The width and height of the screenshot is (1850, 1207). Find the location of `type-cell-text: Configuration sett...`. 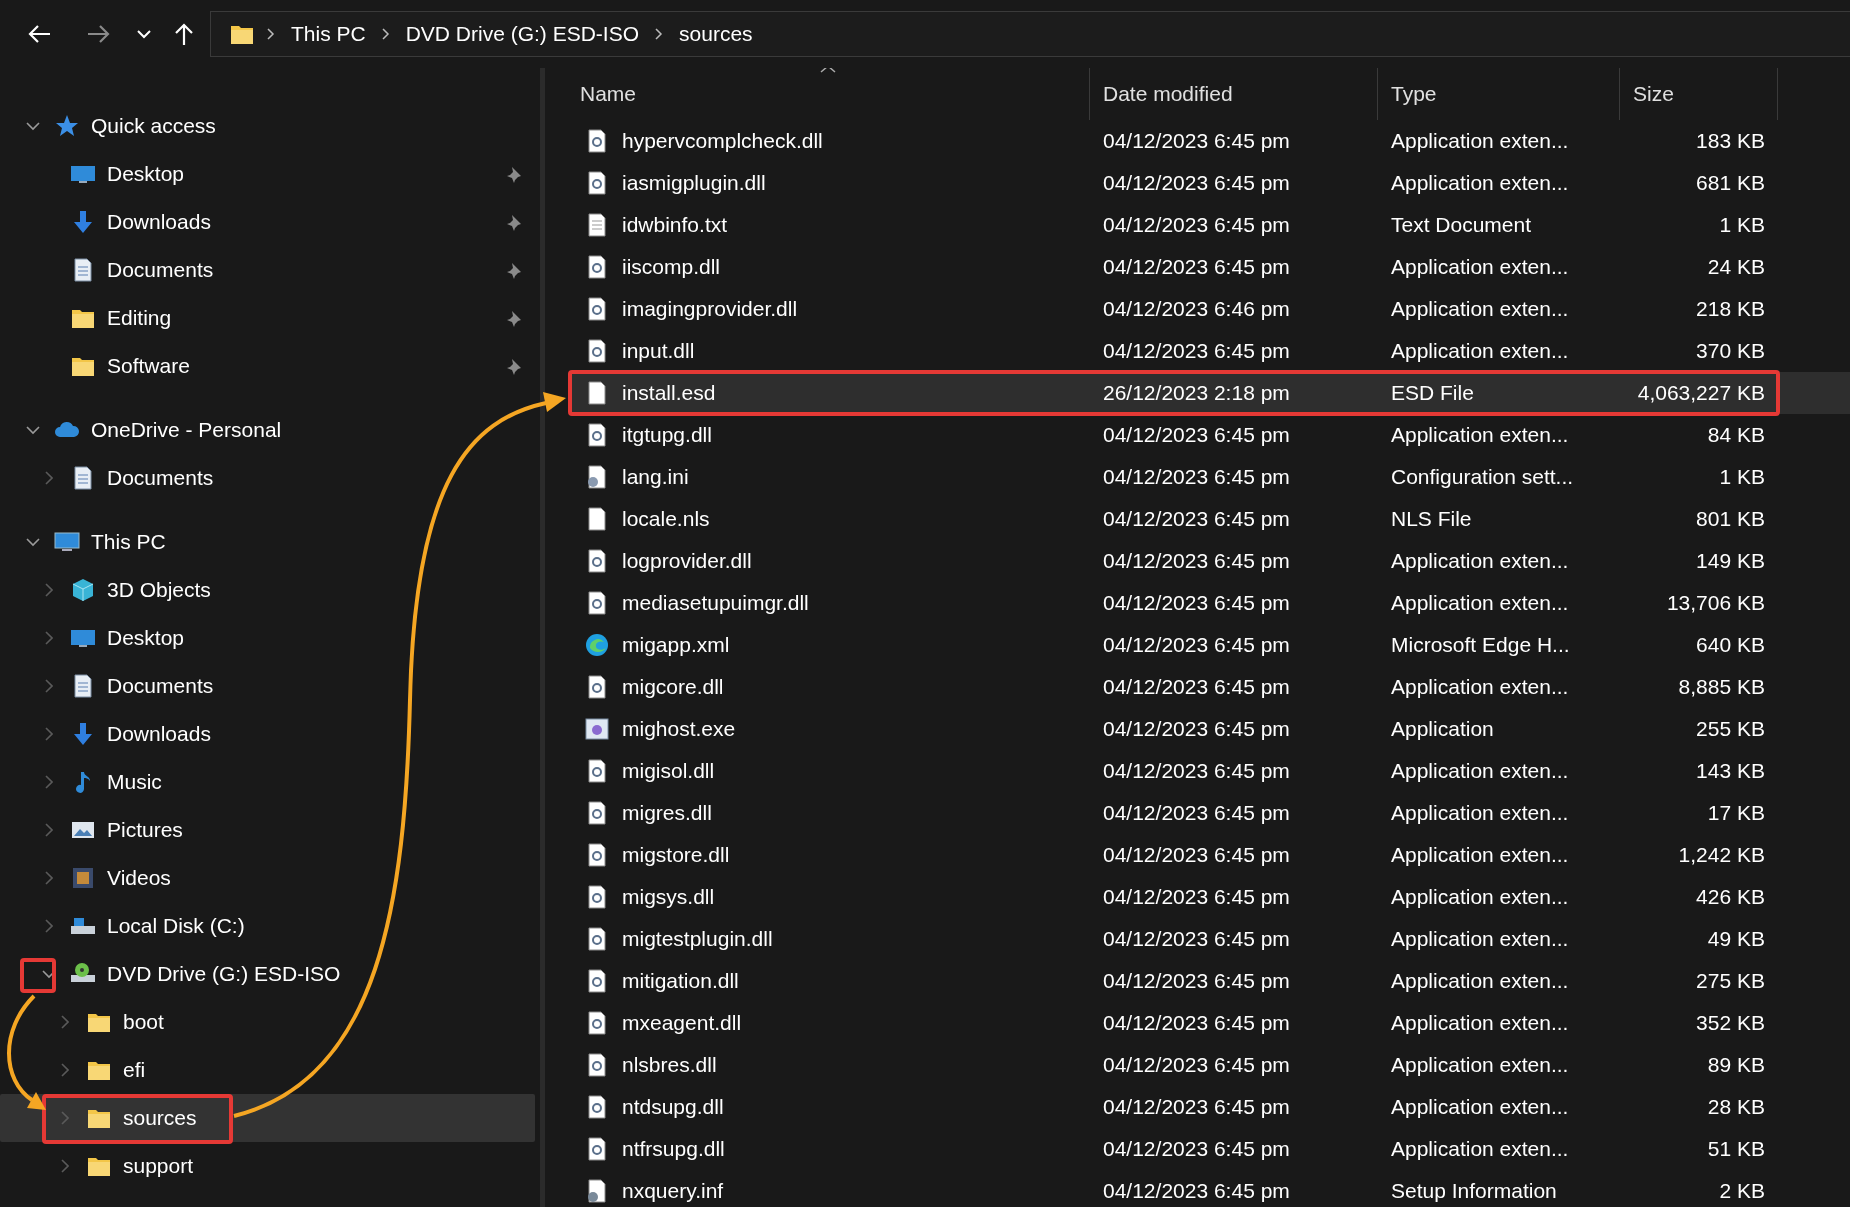

type-cell-text: Configuration sett... is located at coordinates (1482, 477).